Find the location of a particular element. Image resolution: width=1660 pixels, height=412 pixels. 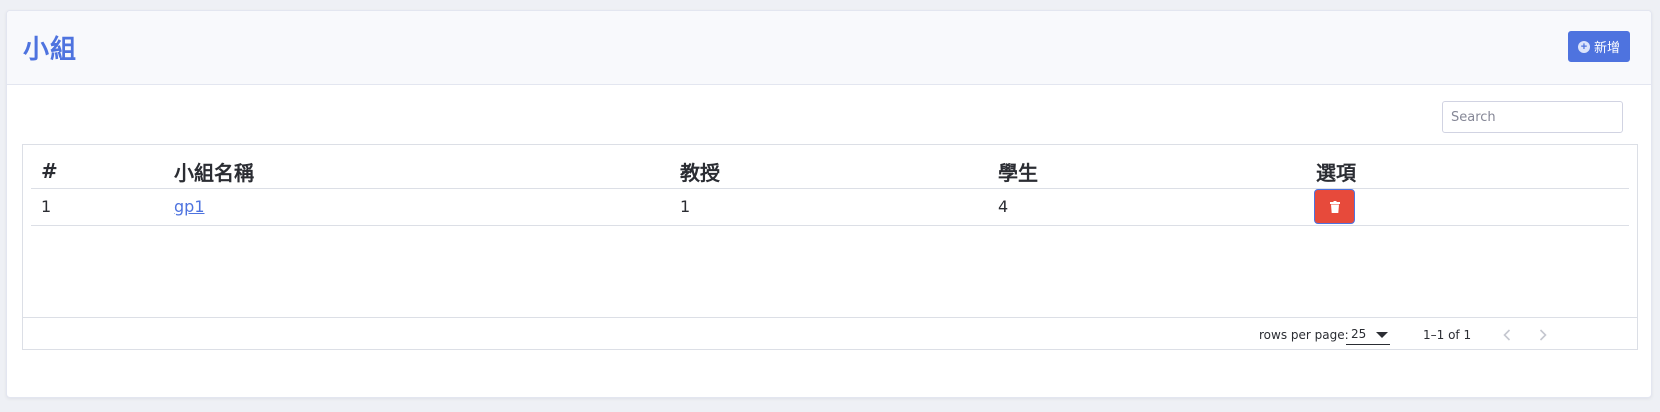

column-header-professors: 教授 is located at coordinates (829, 167).